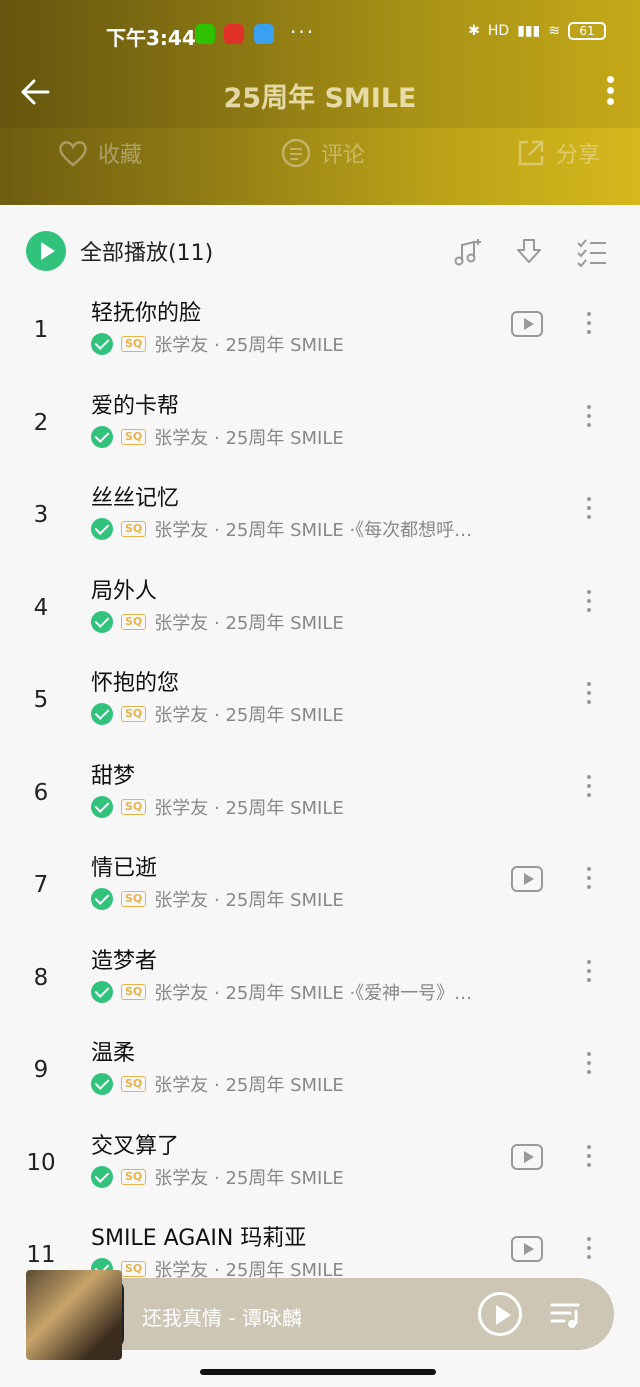 The height and width of the screenshot is (1387, 640). Describe the element at coordinates (264, 34) in the screenshot. I see `cloud-icon` at that location.